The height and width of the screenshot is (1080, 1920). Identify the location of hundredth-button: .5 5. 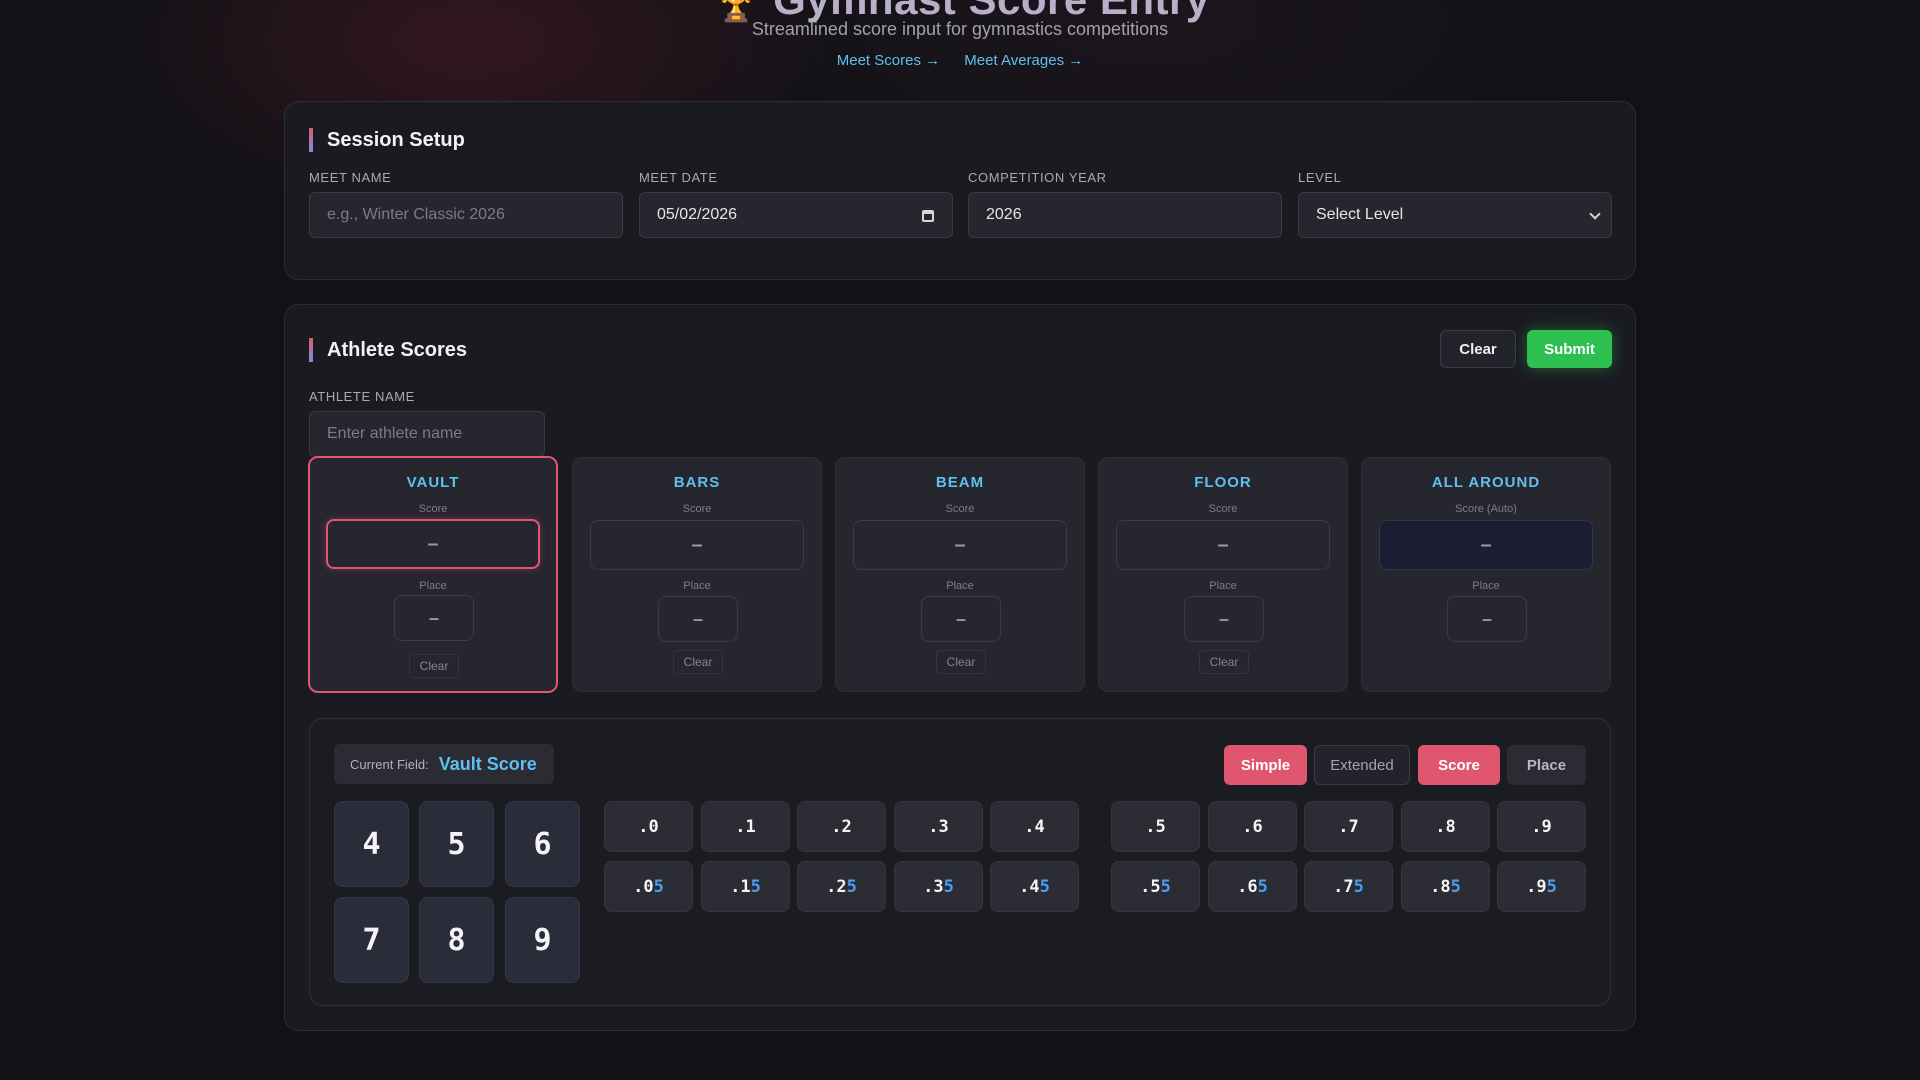
(1155, 886).